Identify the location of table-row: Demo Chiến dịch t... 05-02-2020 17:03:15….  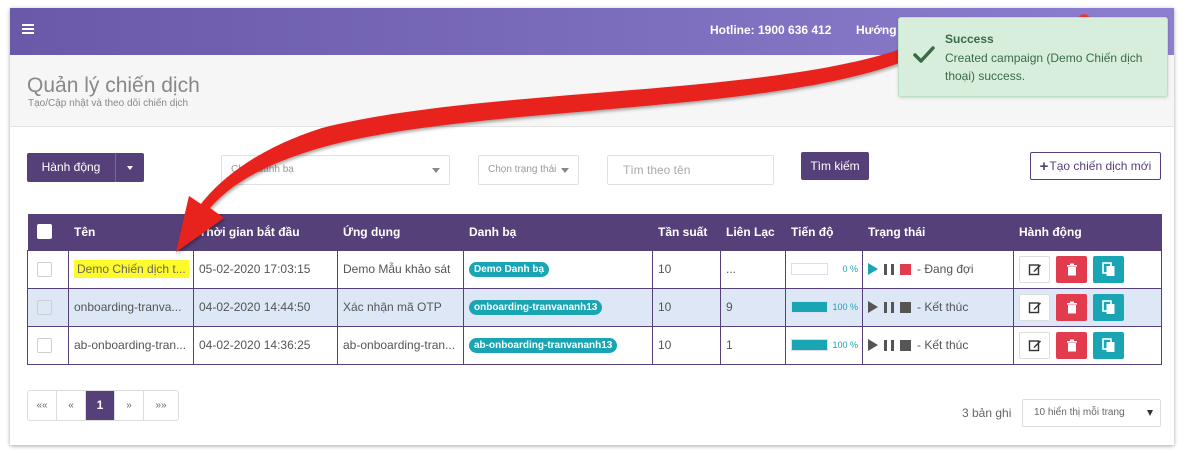
(594, 269).